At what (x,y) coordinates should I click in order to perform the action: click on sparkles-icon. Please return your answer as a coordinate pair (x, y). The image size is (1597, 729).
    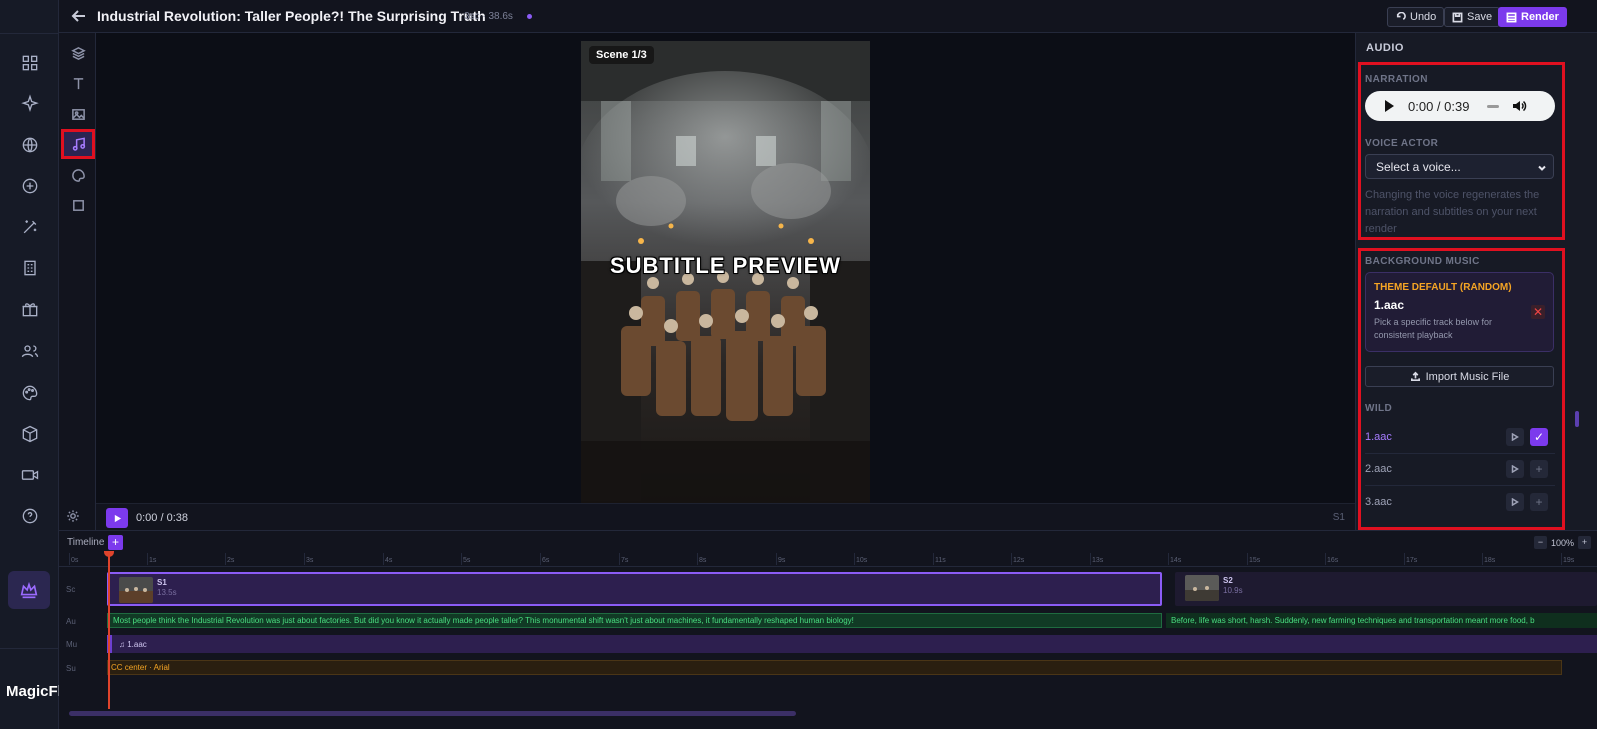
    Looking at the image, I should click on (30, 104).